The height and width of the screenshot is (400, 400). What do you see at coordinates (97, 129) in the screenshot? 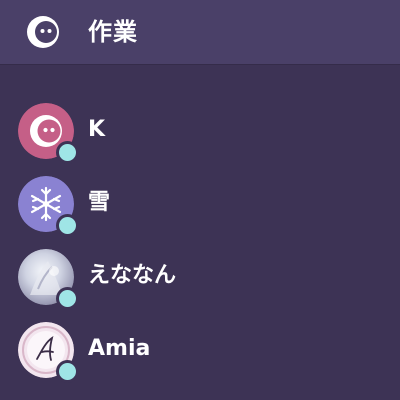
I see `member-name: K` at bounding box center [97, 129].